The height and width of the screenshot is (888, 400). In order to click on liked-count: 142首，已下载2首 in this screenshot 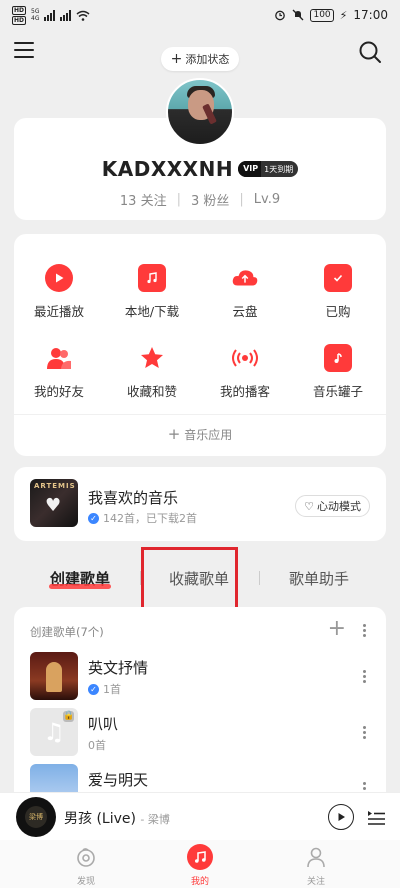, I will do `click(150, 518)`.